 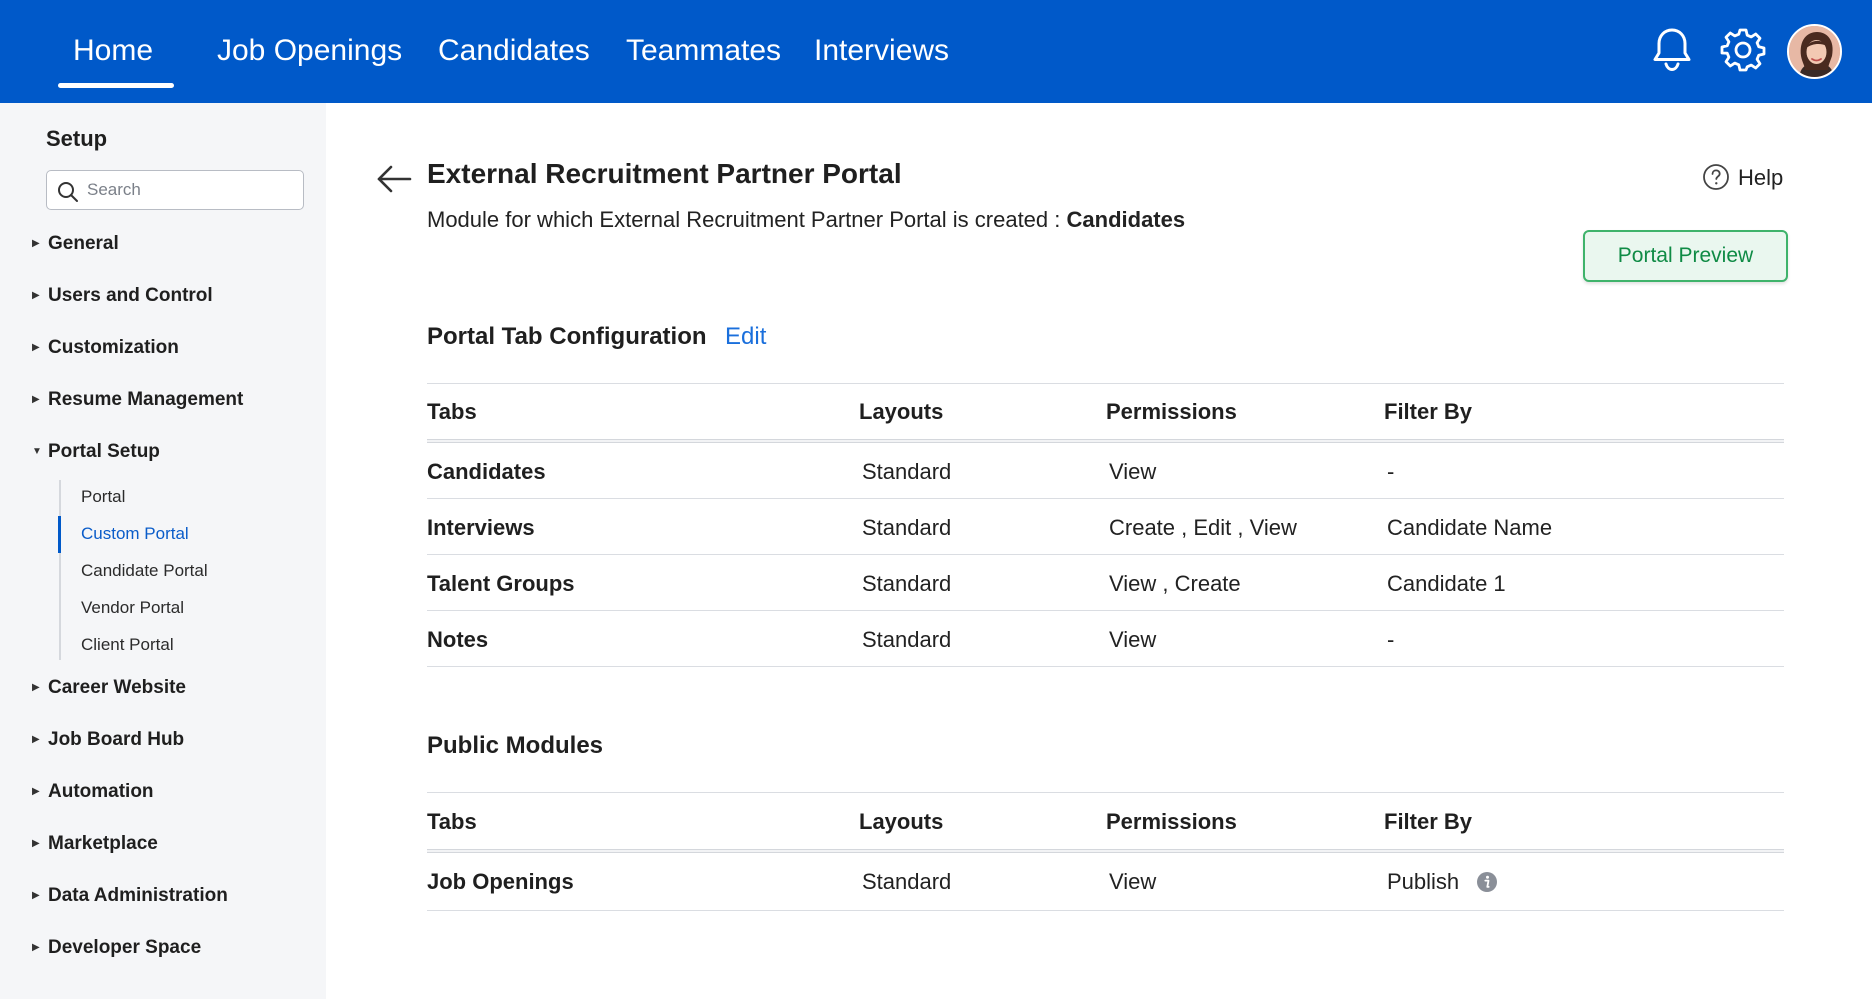 What do you see at coordinates (132, 608) in the screenshot?
I see `sidebar-subitem-vendor-portal: Vendor Portal` at bounding box center [132, 608].